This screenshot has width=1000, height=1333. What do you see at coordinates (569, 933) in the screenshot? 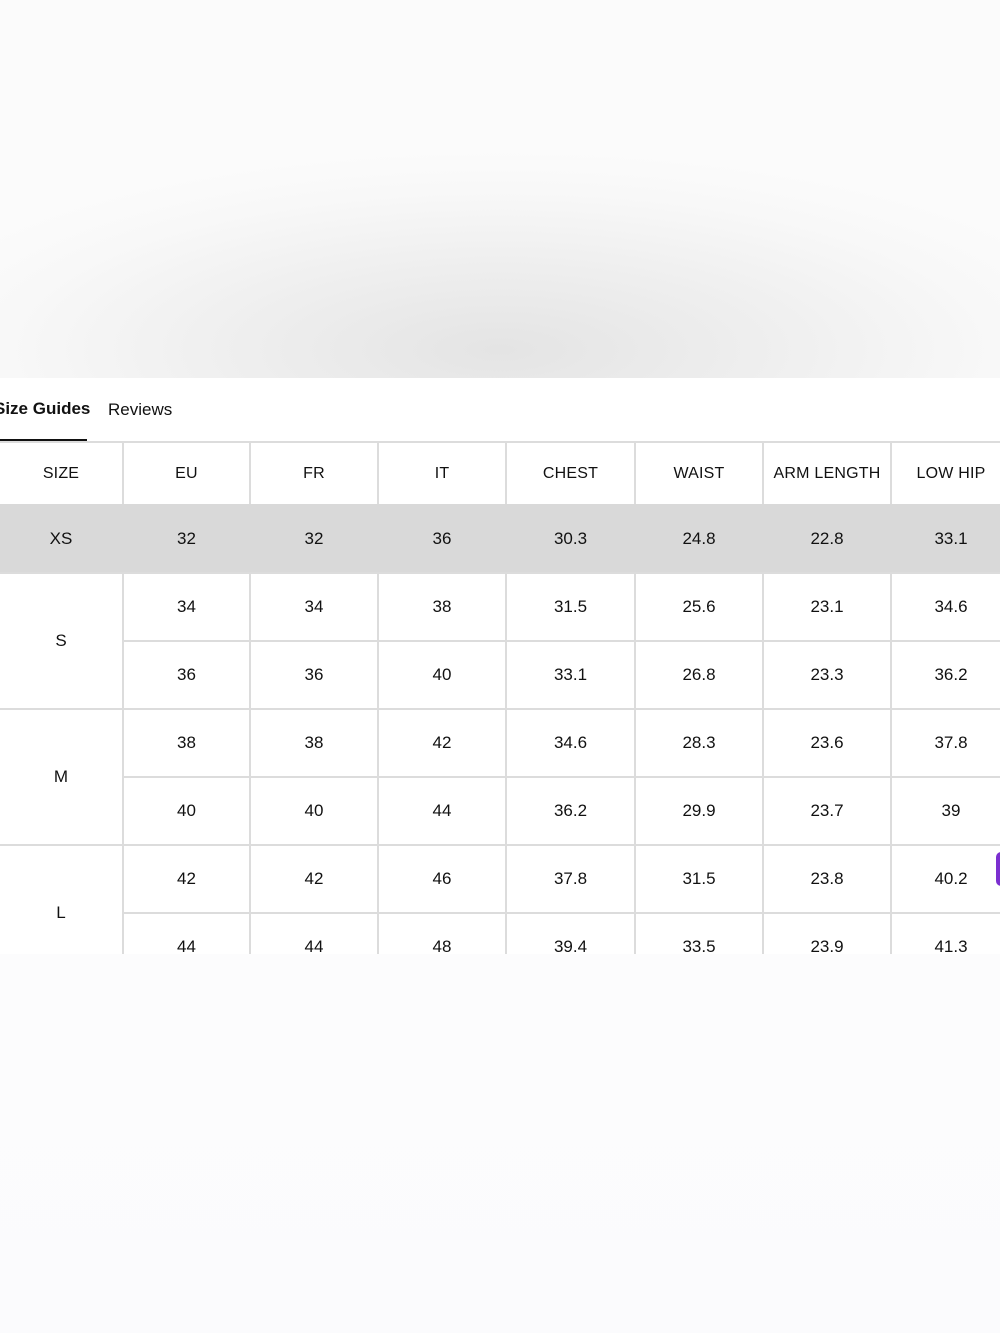
I see `chest-cell: 39.4` at bounding box center [569, 933].